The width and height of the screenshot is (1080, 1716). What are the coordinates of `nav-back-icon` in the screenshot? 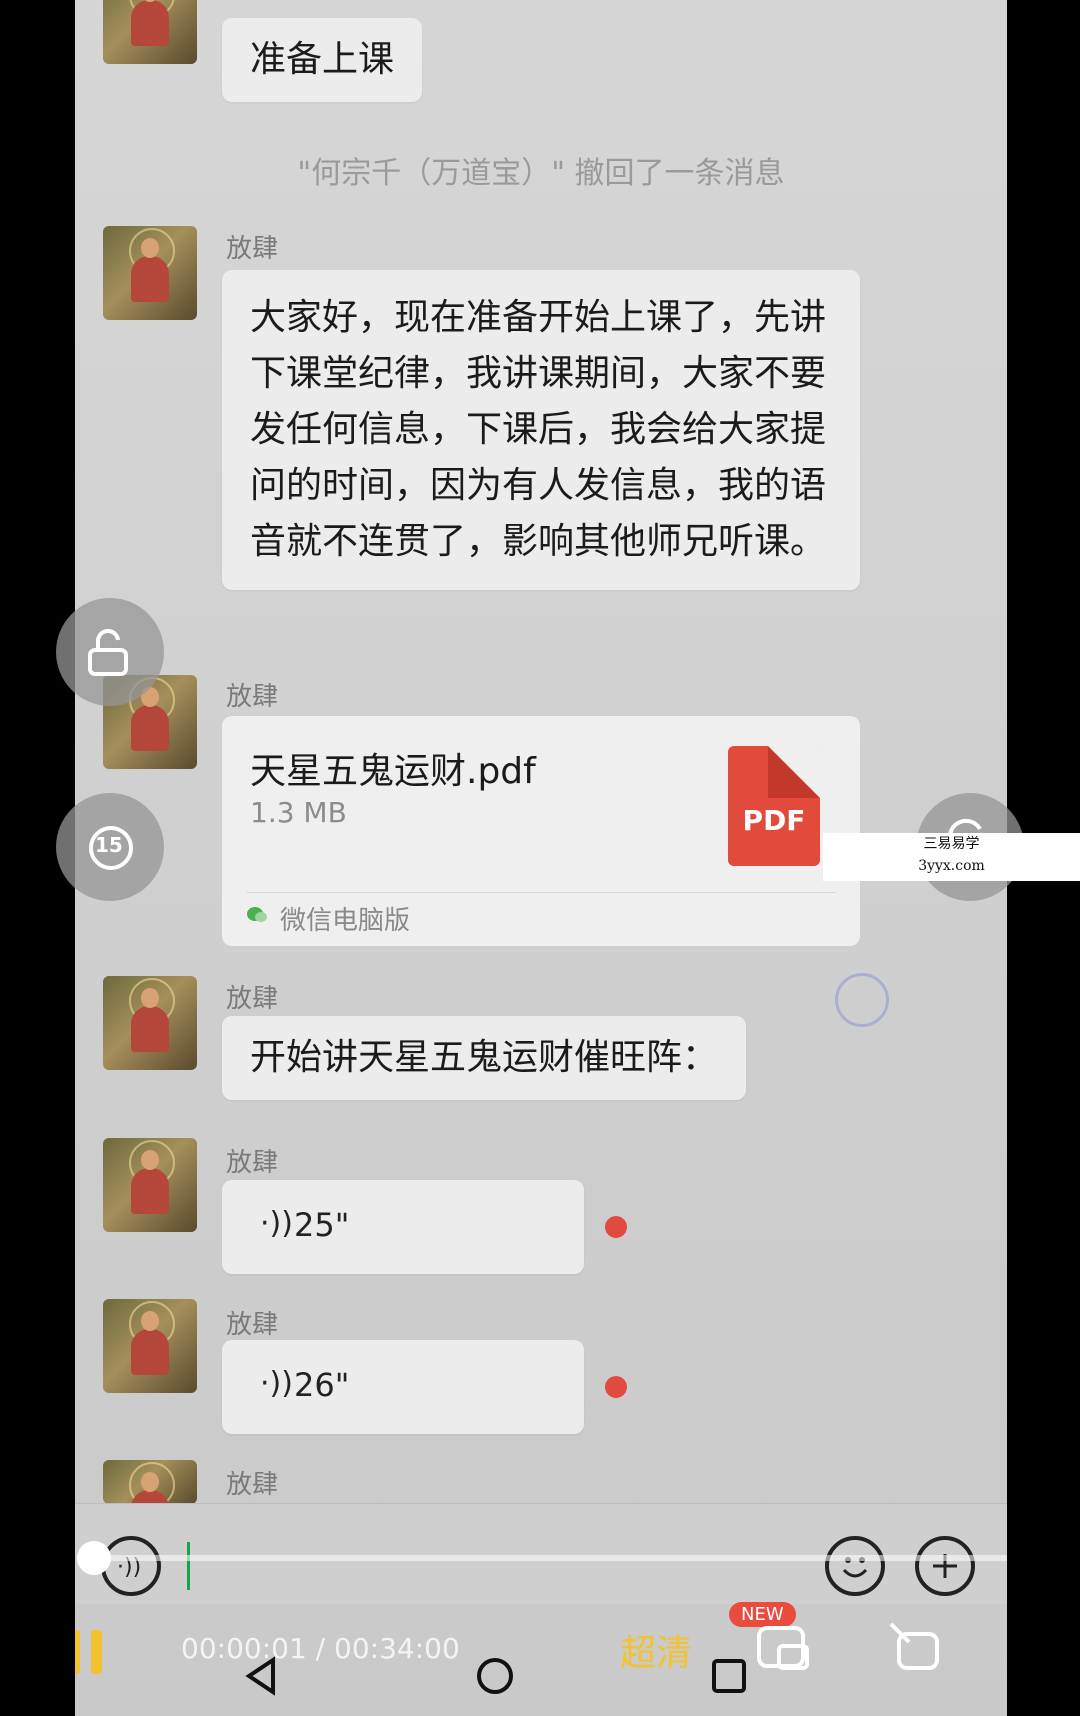 It's located at (261, 1676).